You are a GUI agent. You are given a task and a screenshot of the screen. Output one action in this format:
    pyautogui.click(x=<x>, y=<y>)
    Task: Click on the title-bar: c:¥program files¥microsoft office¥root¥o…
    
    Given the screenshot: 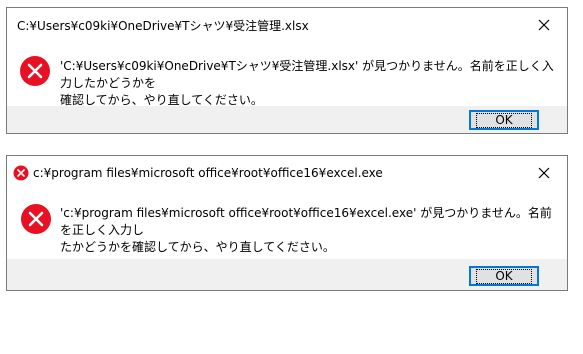 What is the action you would take?
    pyautogui.click(x=287, y=173)
    